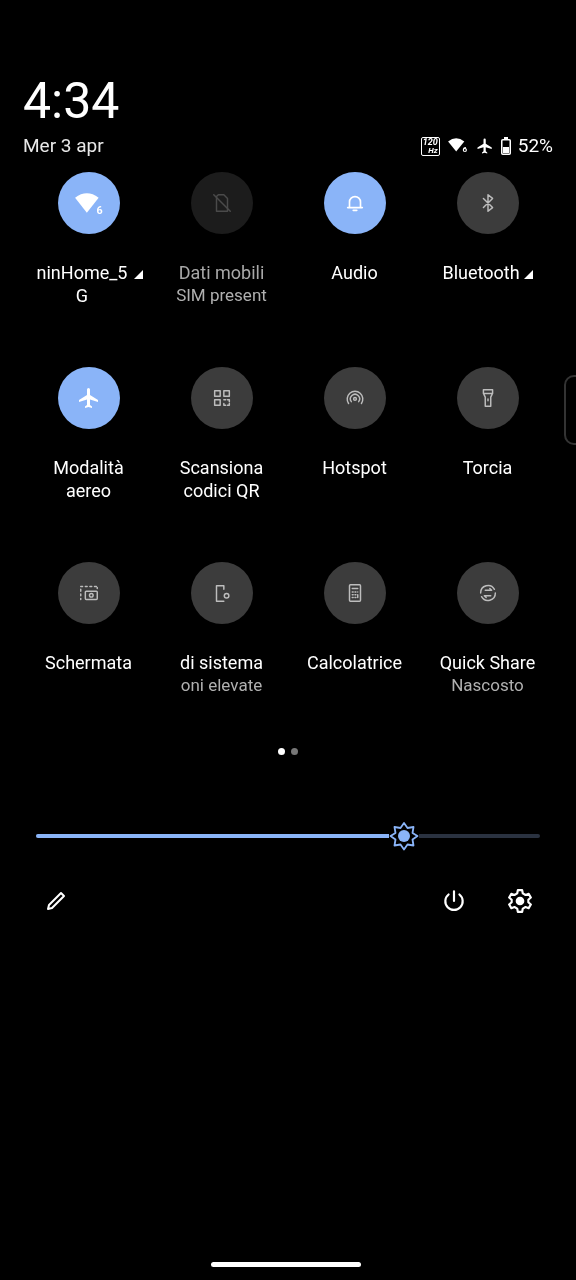 This screenshot has width=576, height=1280. I want to click on tile-label: Quick Share, so click(487, 662).